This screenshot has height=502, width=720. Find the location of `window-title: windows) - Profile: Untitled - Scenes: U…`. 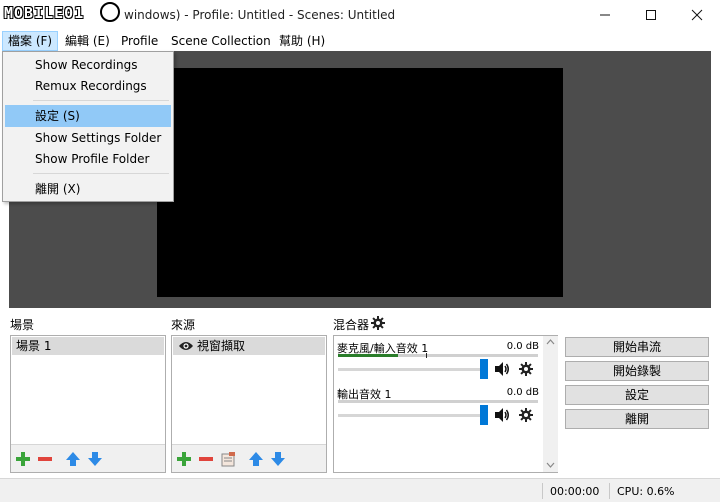

window-title: windows) - Profile: Untitled - Scenes: U… is located at coordinates (260, 15).